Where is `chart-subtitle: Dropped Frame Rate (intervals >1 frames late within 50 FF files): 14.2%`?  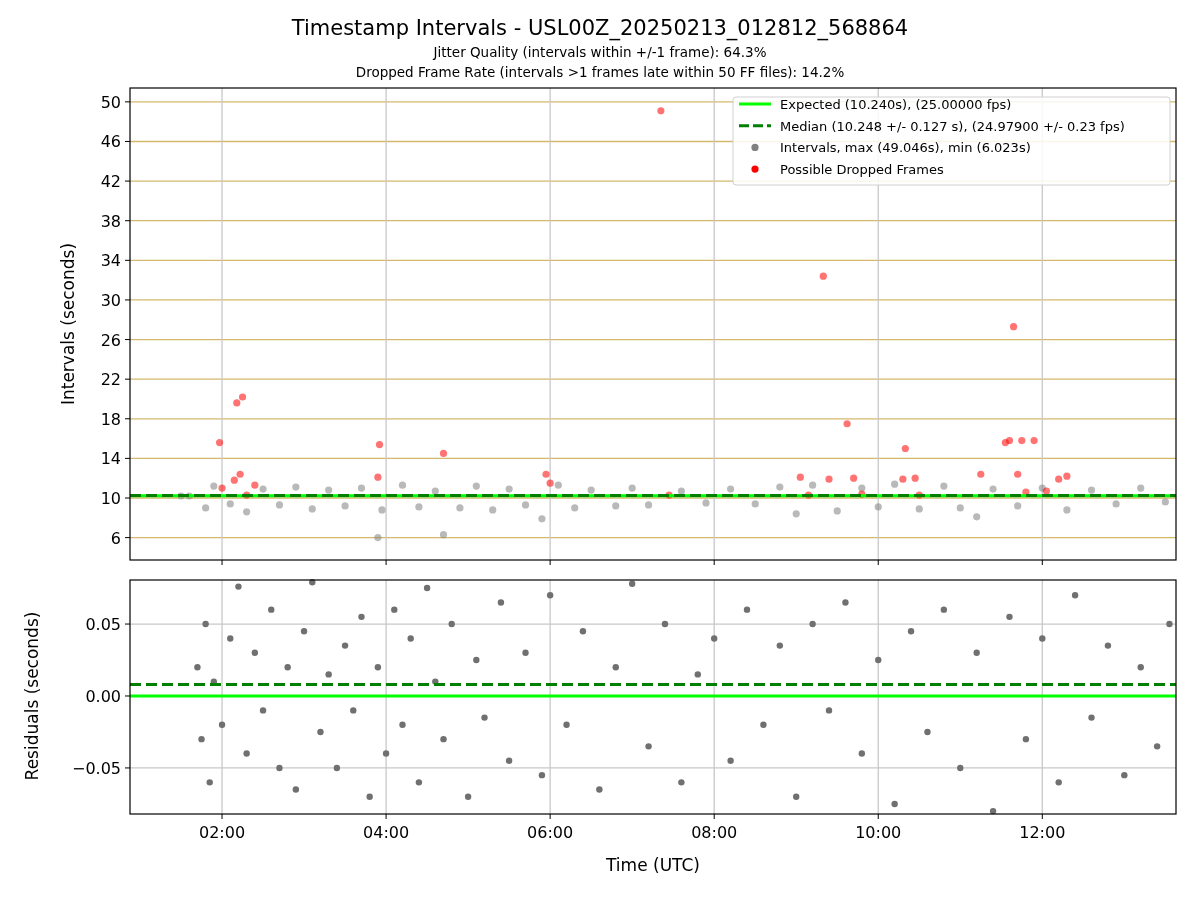 chart-subtitle: Dropped Frame Rate (intervals >1 frames late within 50 FF files): 14.2% is located at coordinates (600, 72).